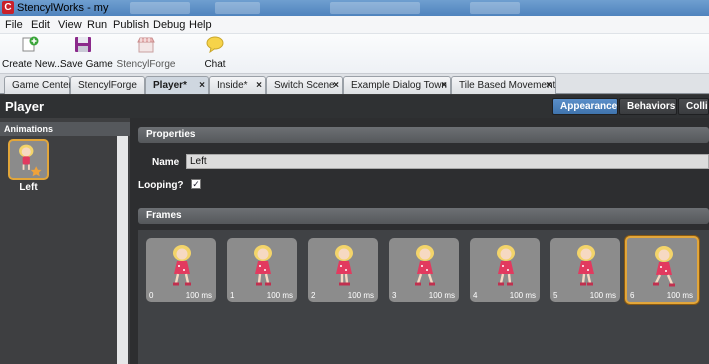  I want to click on frame-index: 0, so click(151, 295).